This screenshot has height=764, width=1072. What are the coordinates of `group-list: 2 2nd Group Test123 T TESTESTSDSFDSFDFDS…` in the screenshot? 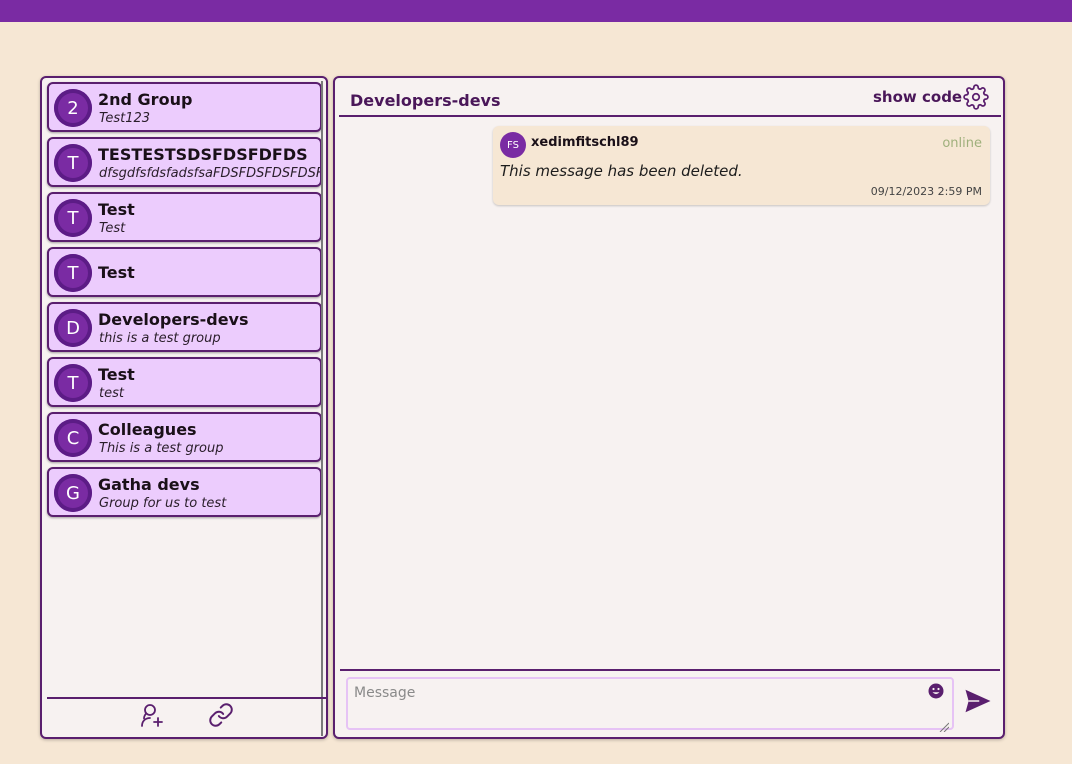 It's located at (184, 302).